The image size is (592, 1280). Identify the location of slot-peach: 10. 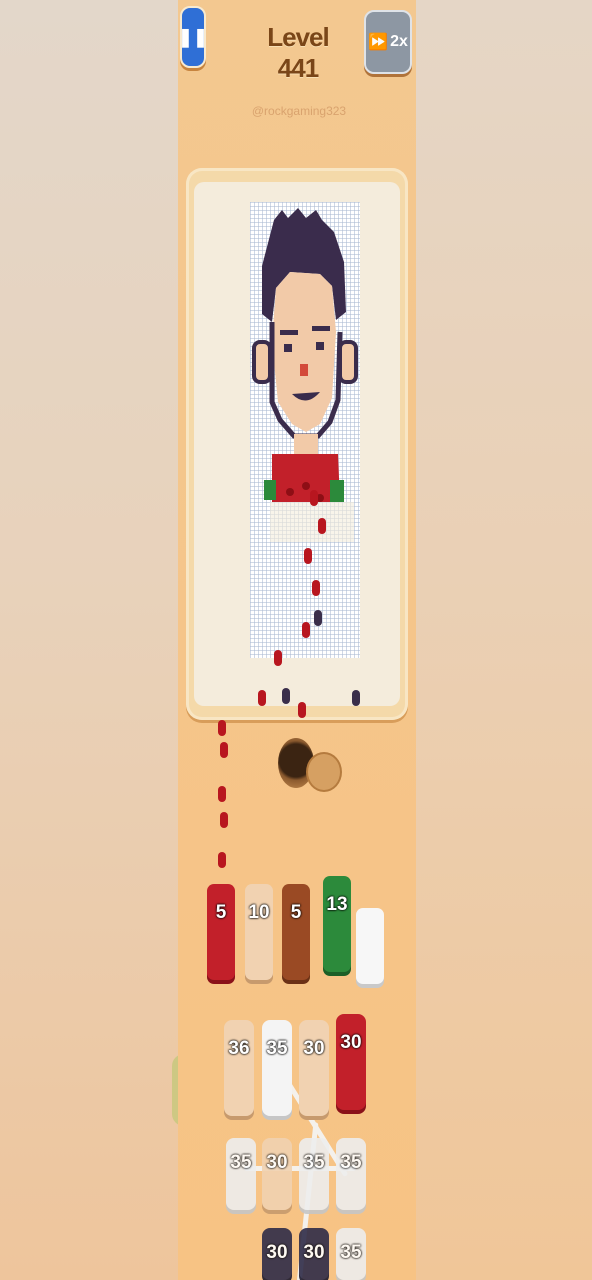
(259, 932).